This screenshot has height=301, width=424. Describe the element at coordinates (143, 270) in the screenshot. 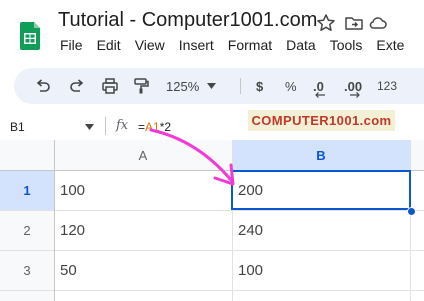

I see `cell-a3: 50` at that location.